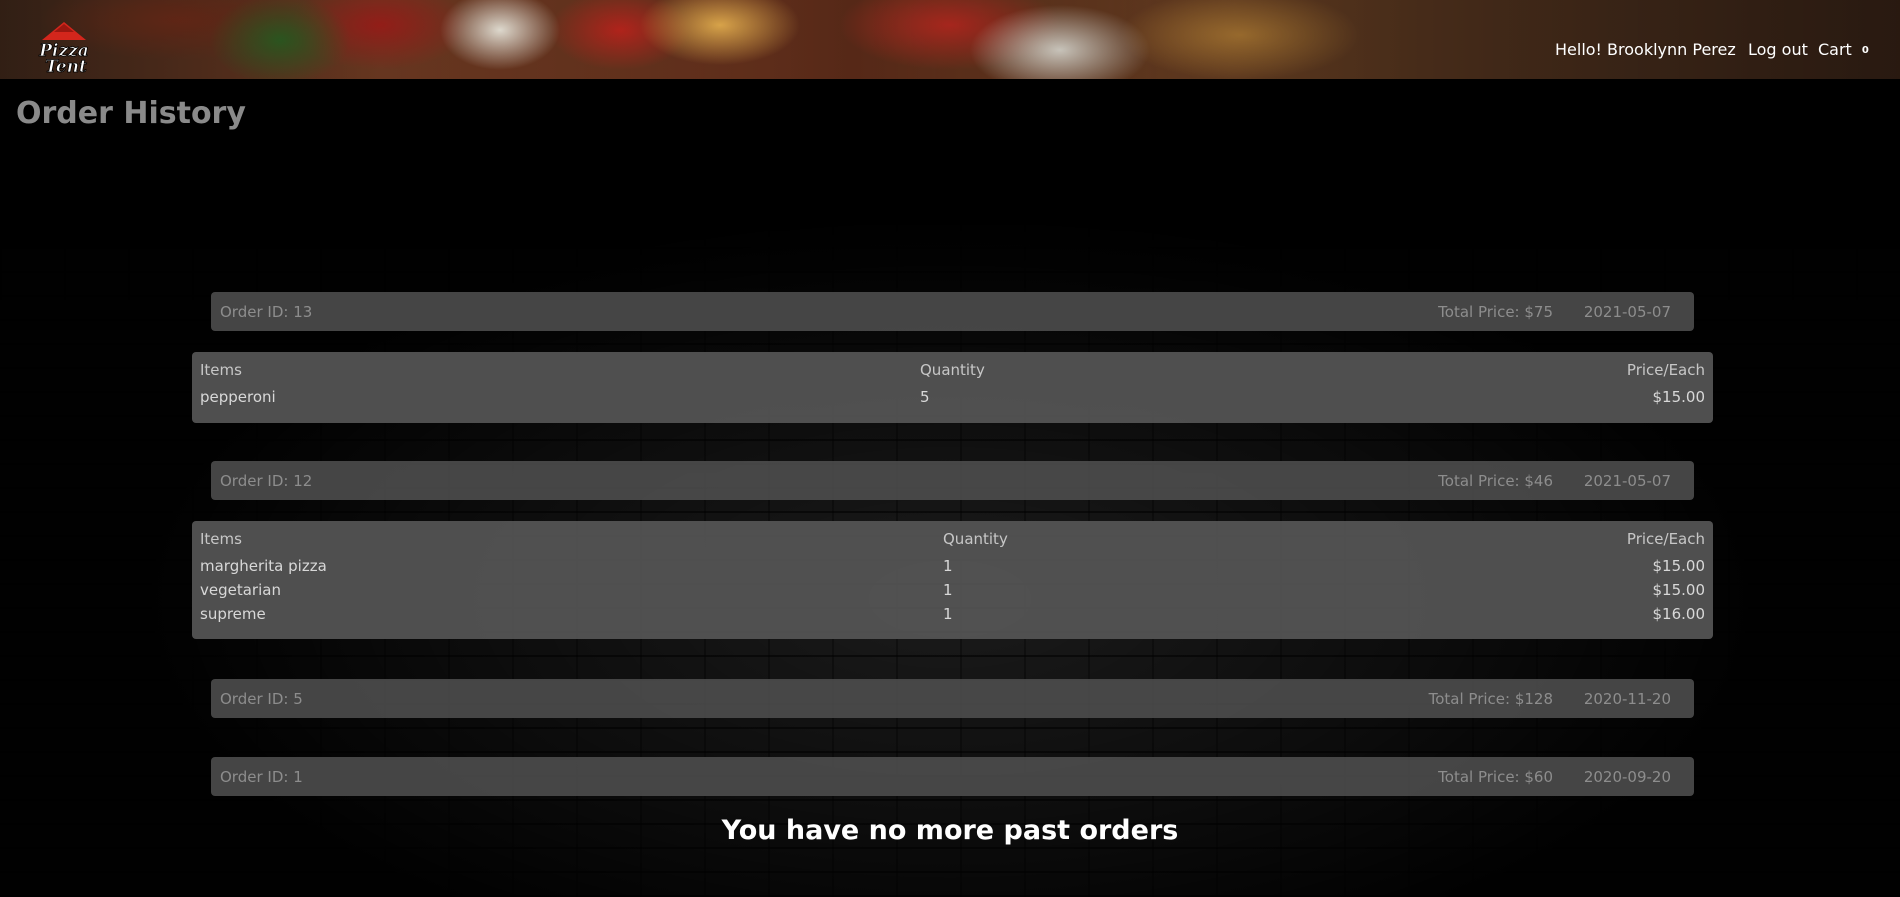 The image size is (1900, 897). Describe the element at coordinates (925, 397) in the screenshot. I see `item-quantity: 5` at that location.